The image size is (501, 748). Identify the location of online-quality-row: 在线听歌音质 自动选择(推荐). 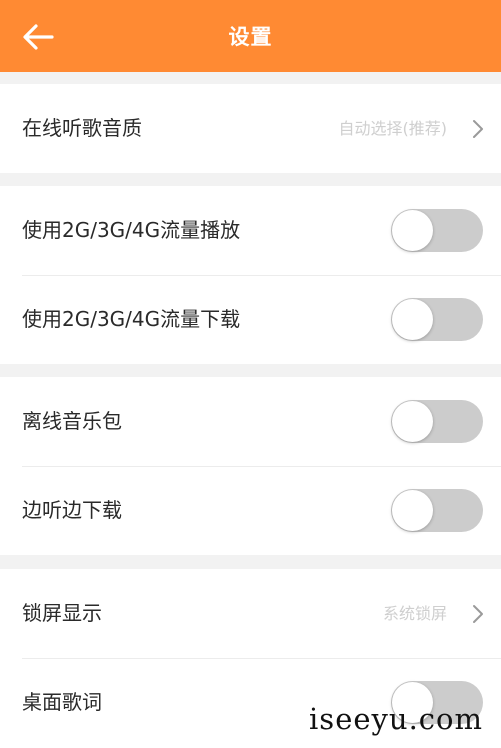
(250, 128).